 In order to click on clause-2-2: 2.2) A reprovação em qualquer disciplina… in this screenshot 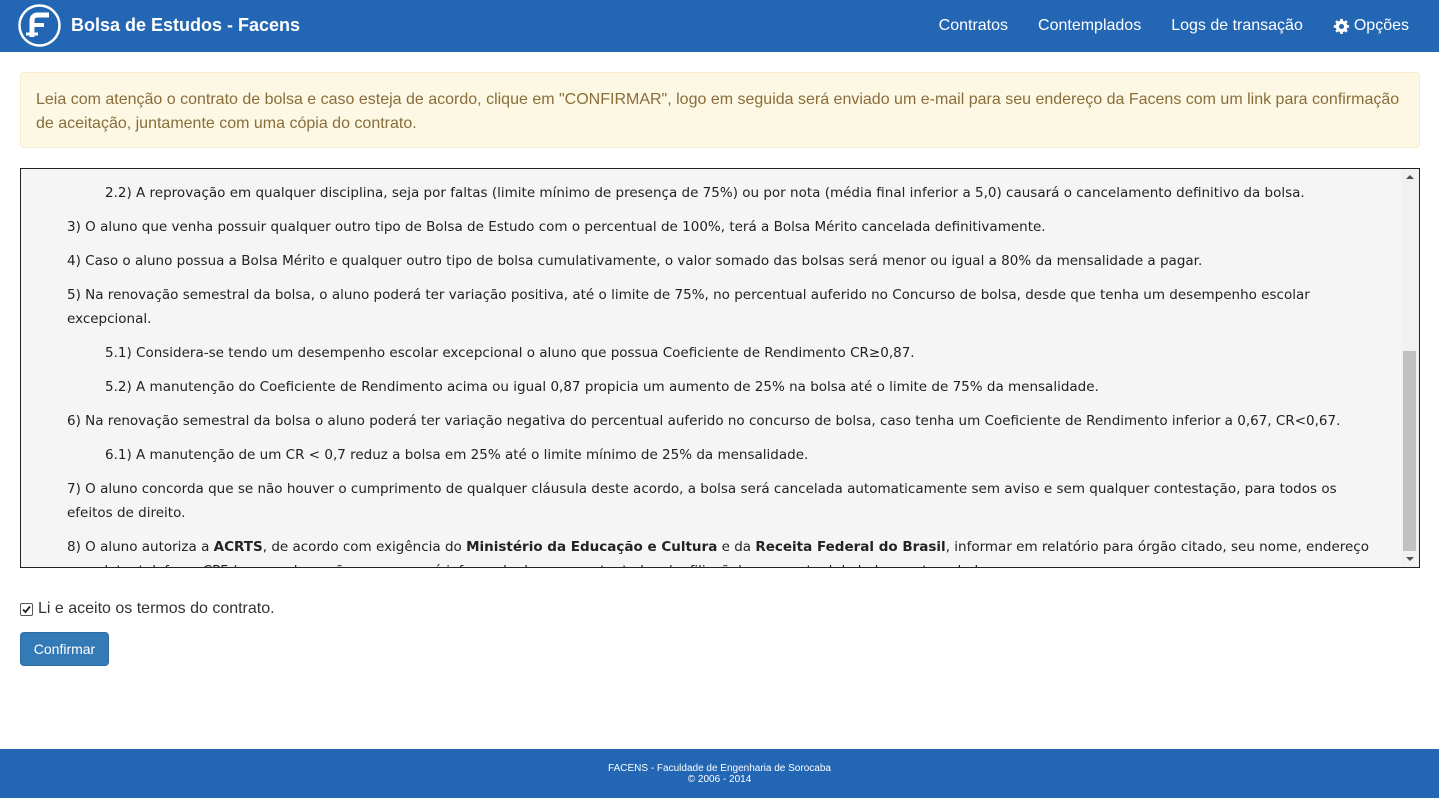, I will do `click(705, 193)`.